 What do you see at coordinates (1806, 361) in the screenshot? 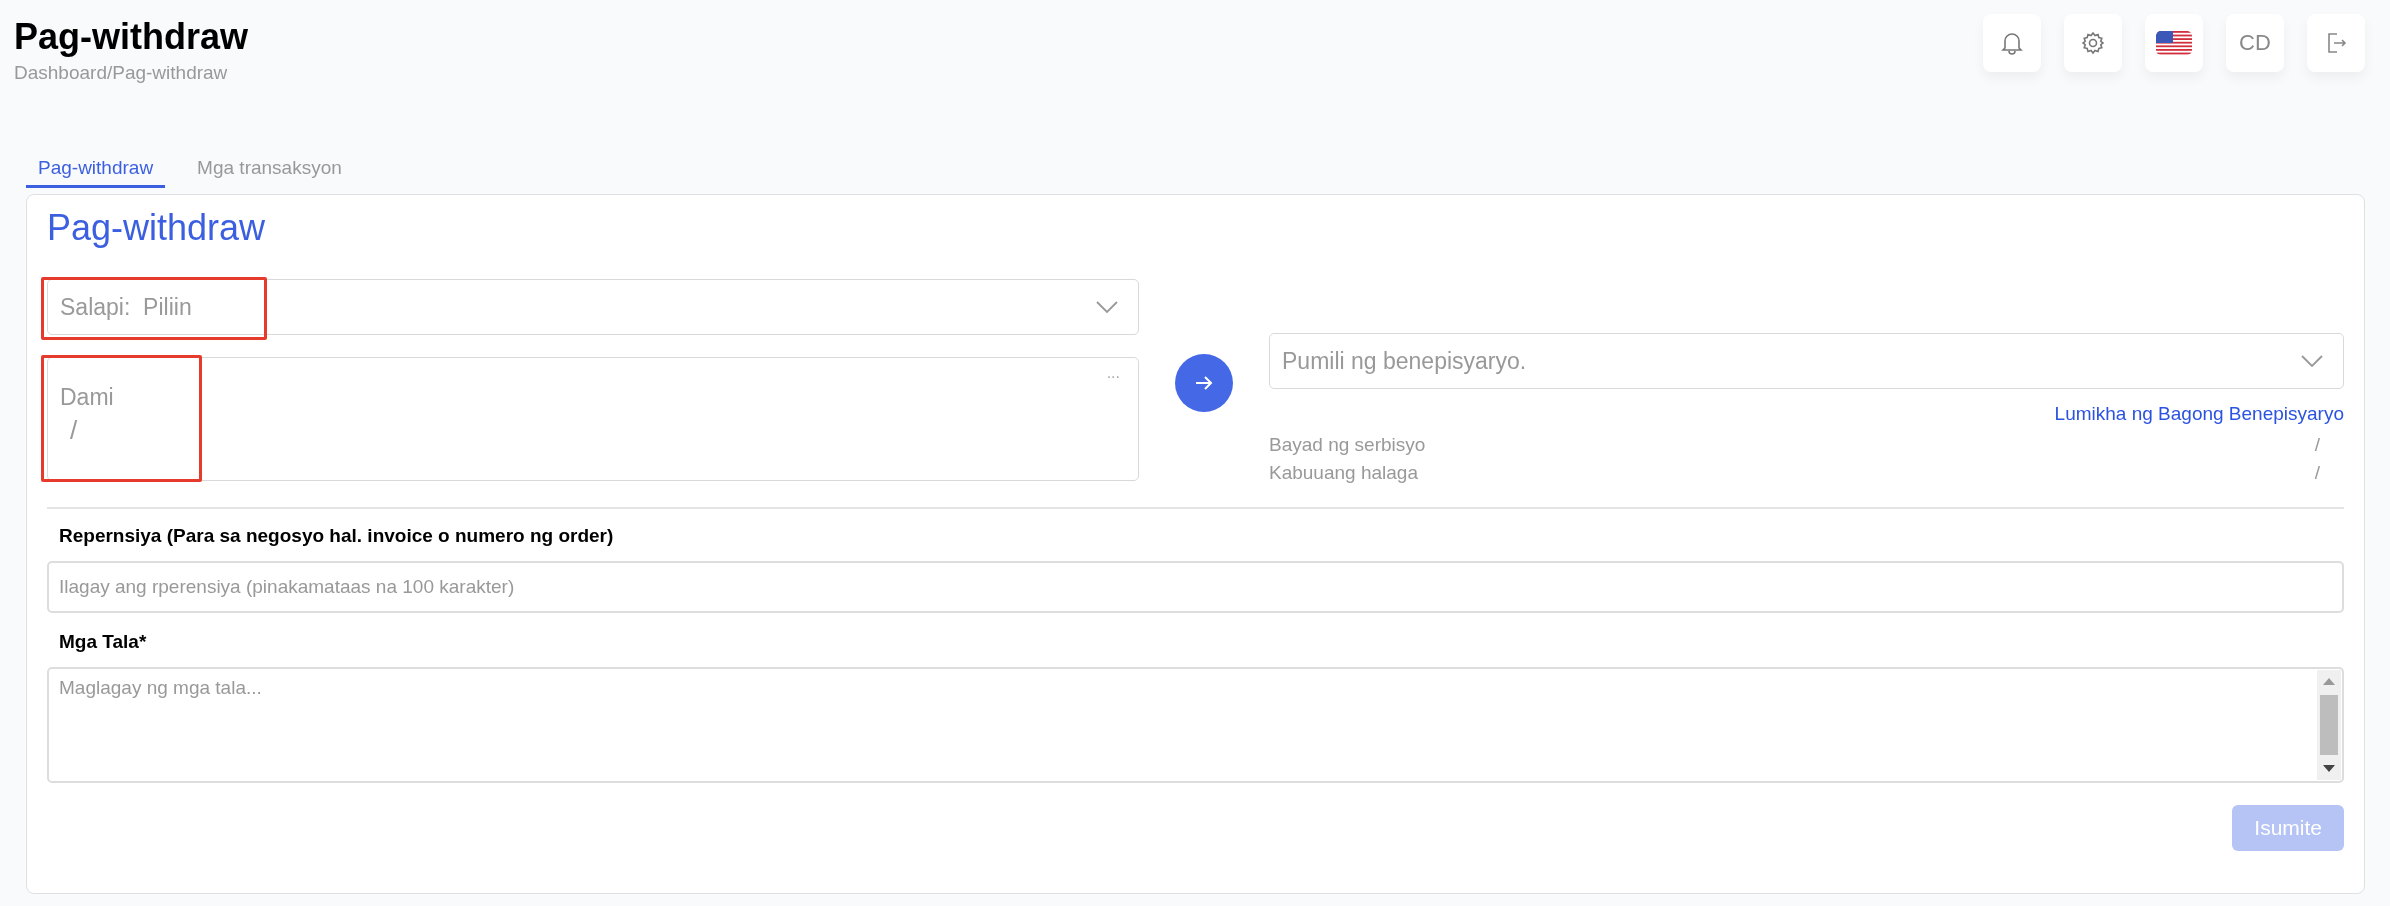
I see `beneficiary-select: Pumili ng benepisyaryo.` at bounding box center [1806, 361].